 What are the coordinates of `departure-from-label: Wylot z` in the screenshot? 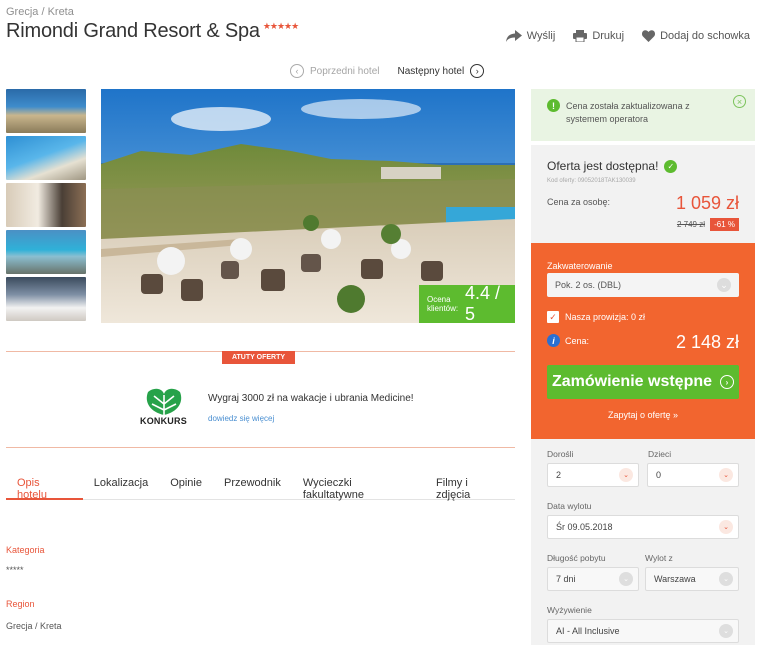 It's located at (659, 558).